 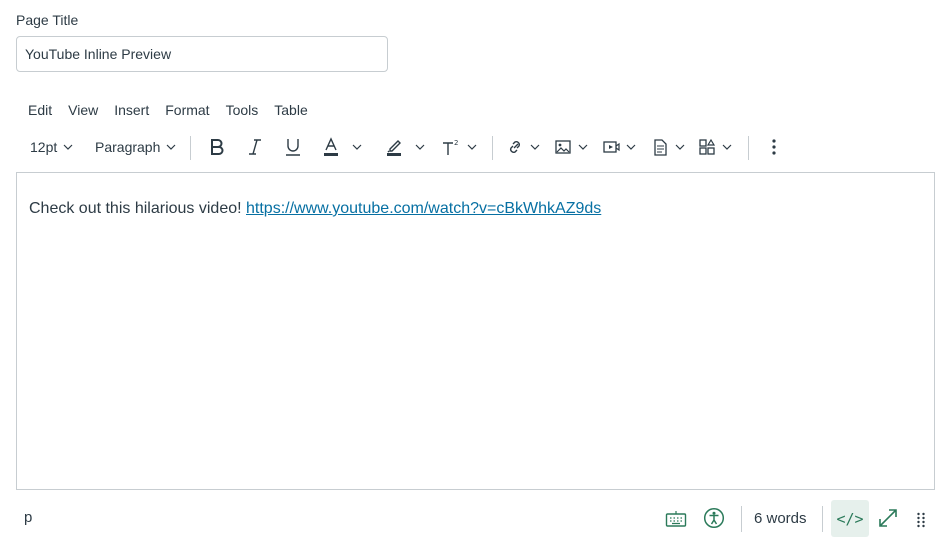 I want to click on keyboard-icon, so click(x=676, y=519).